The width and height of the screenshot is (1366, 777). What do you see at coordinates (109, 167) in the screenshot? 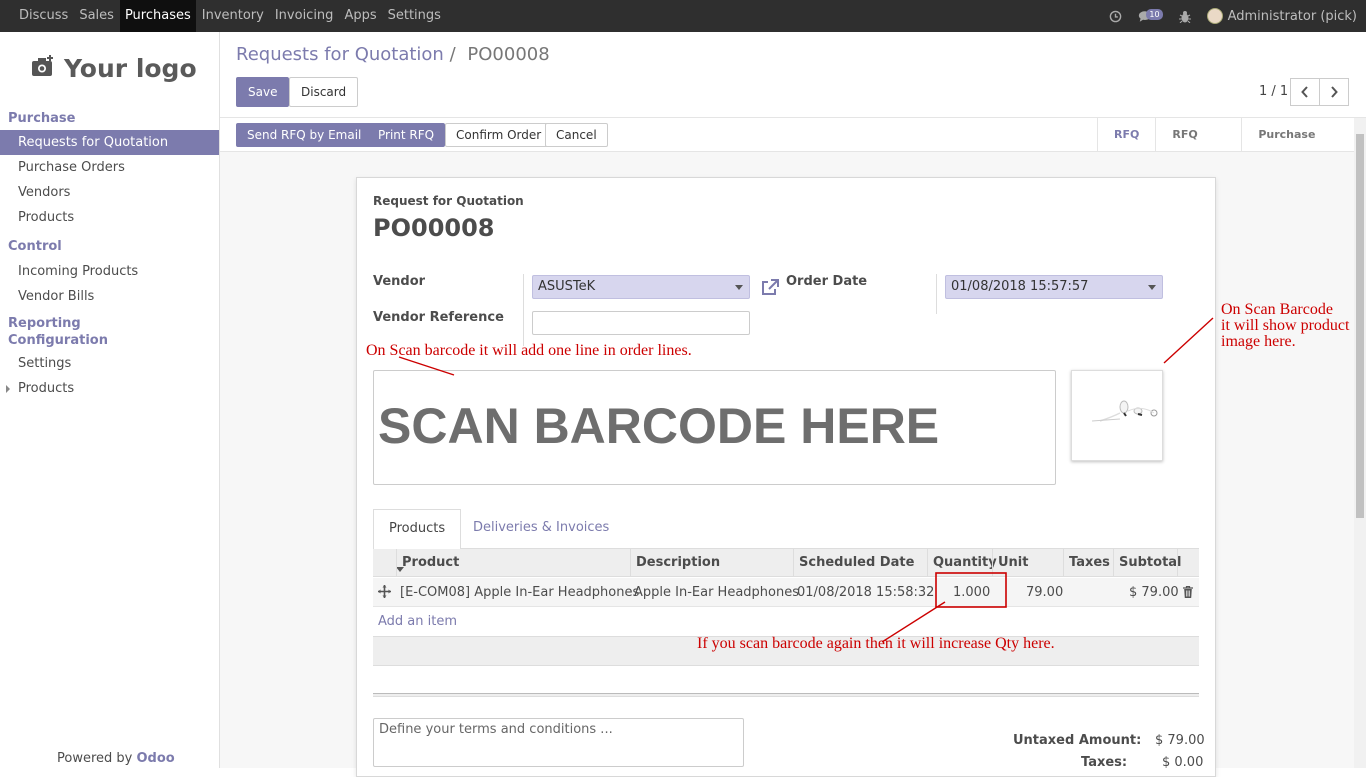
I see `sidebar-item-purchase-orders: Purchase Orders` at bounding box center [109, 167].